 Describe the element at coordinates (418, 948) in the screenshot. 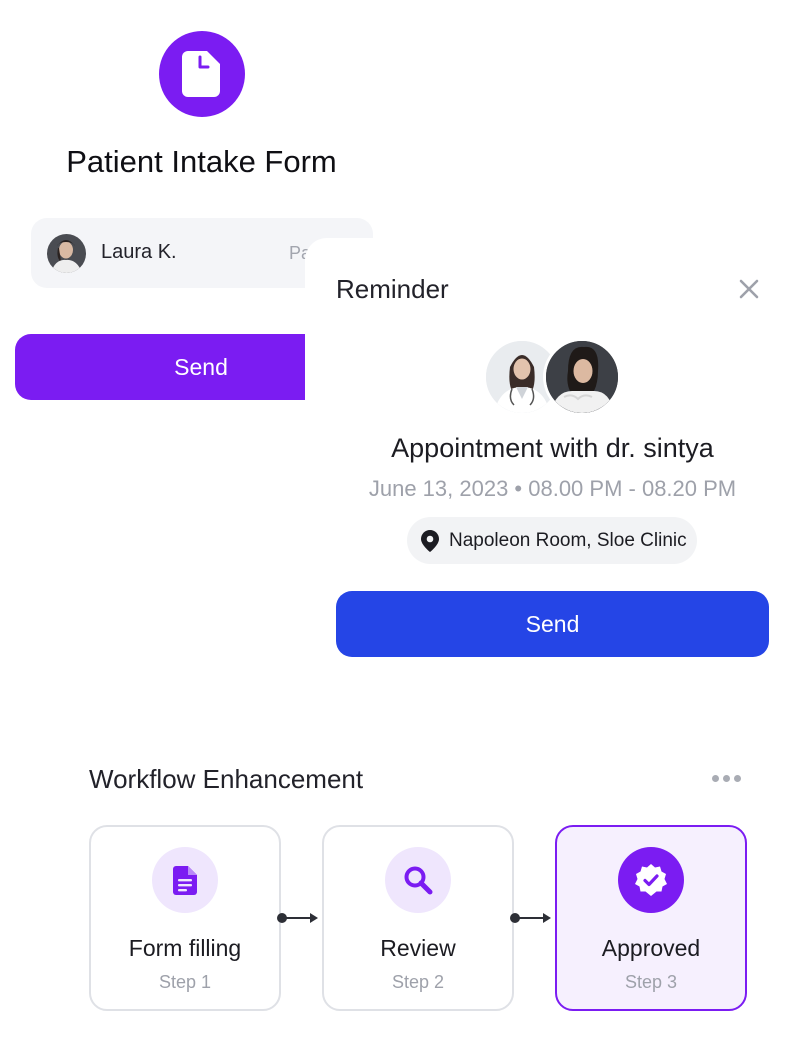

I see `step-label: Review` at that location.